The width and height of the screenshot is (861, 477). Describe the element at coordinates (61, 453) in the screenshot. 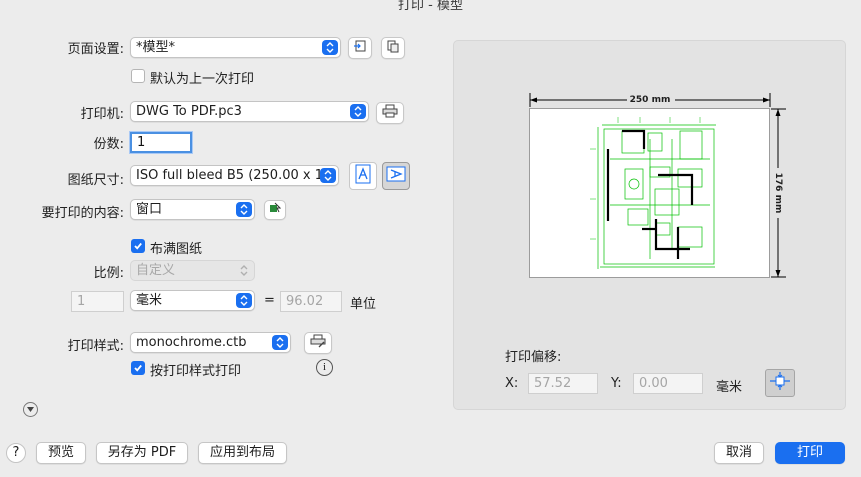

I see `preview-button: 预览` at that location.